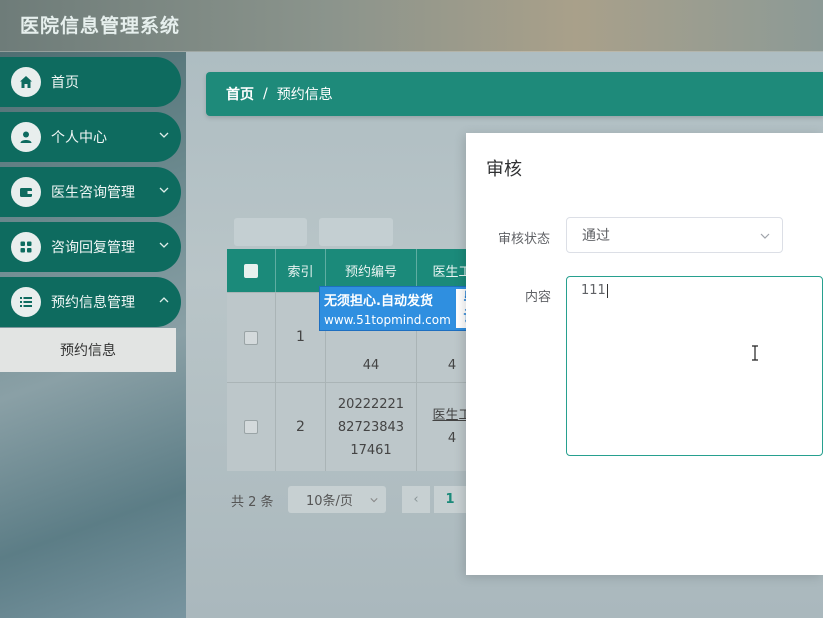 This screenshot has height=618, width=823. Describe the element at coordinates (694, 366) in the screenshot. I see `content-textarea: 111` at that location.